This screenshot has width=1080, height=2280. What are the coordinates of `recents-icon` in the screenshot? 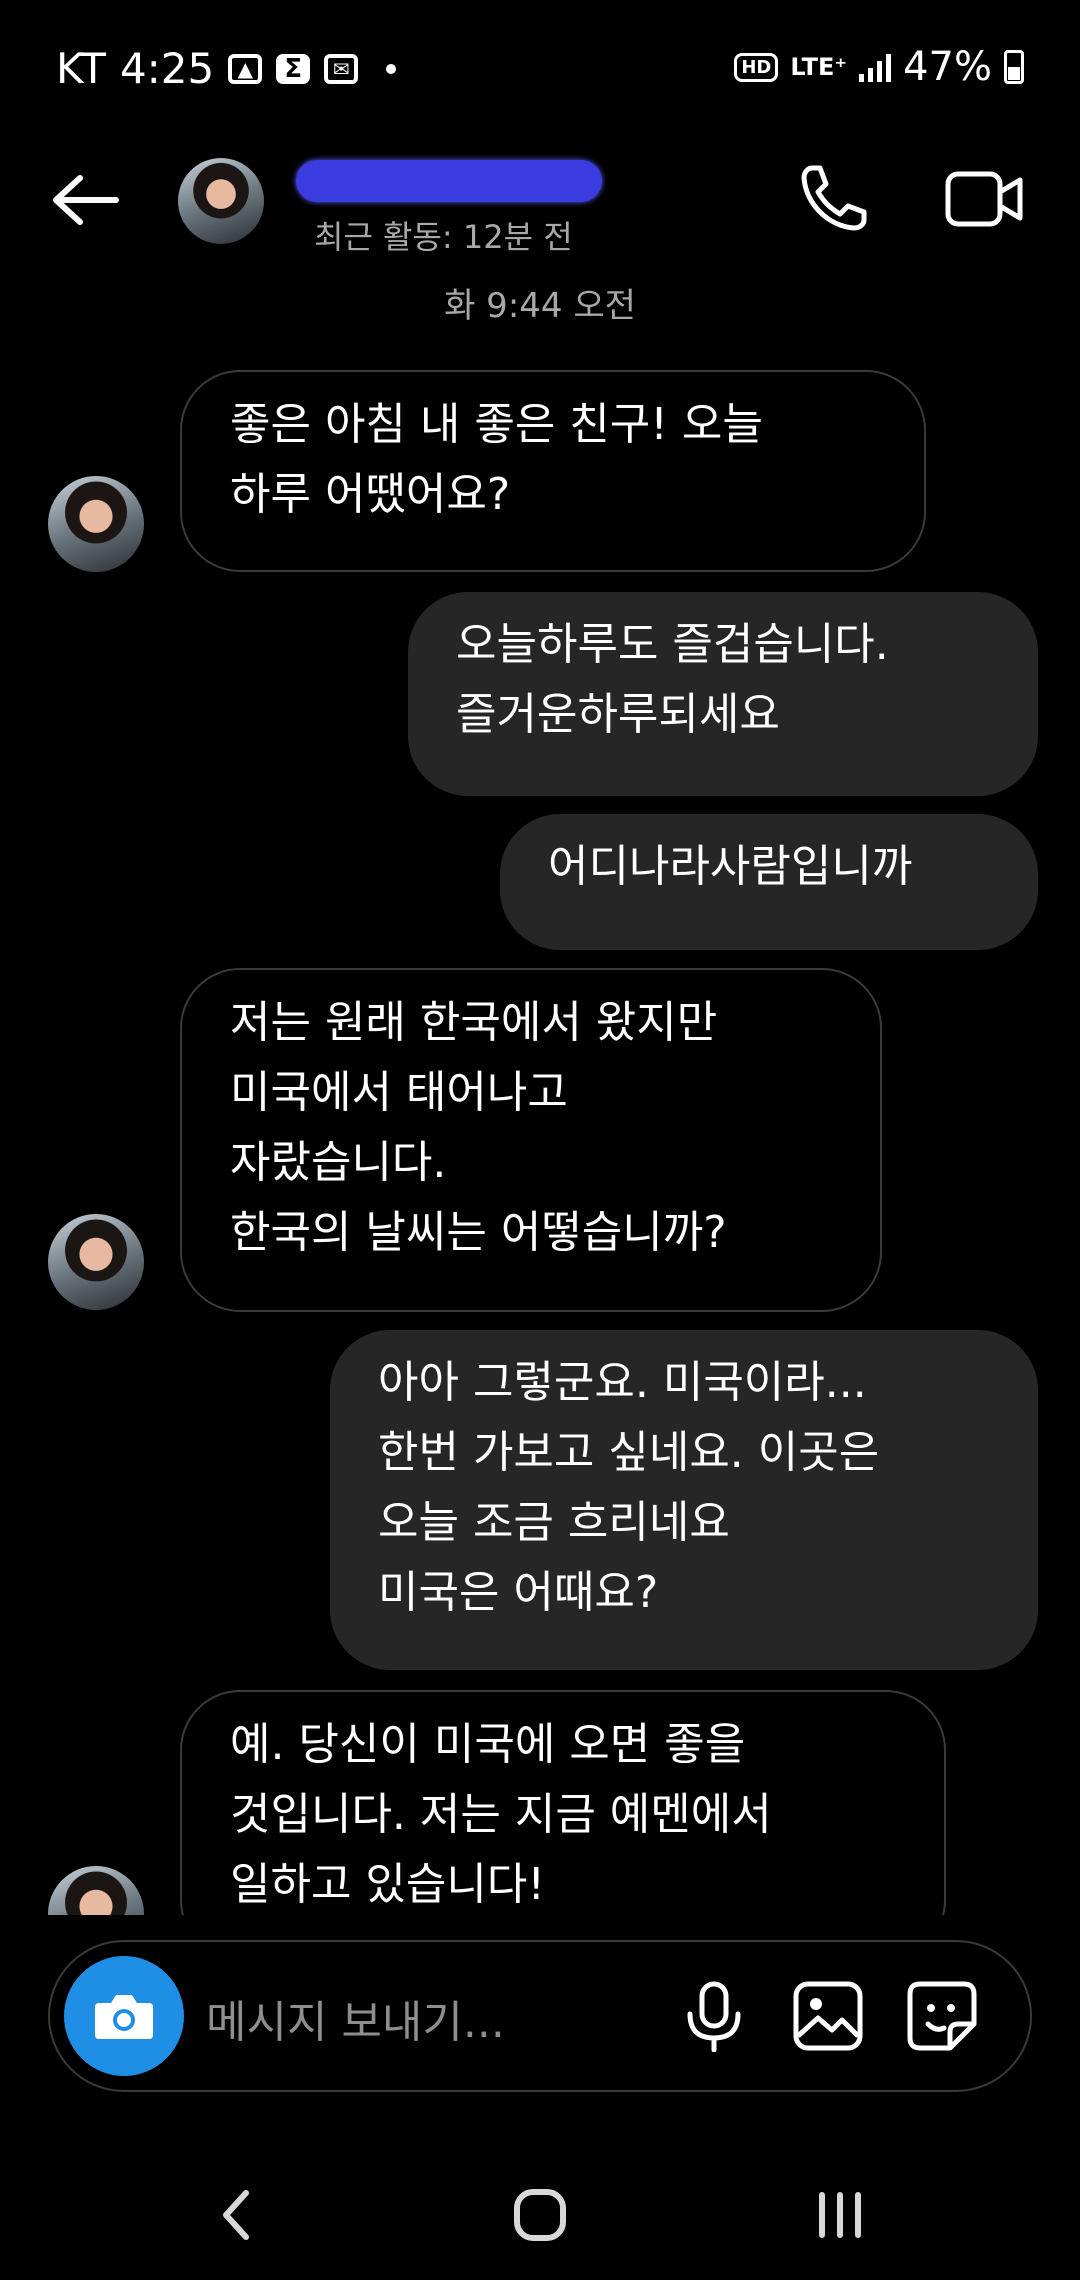 It's located at (840, 2215).